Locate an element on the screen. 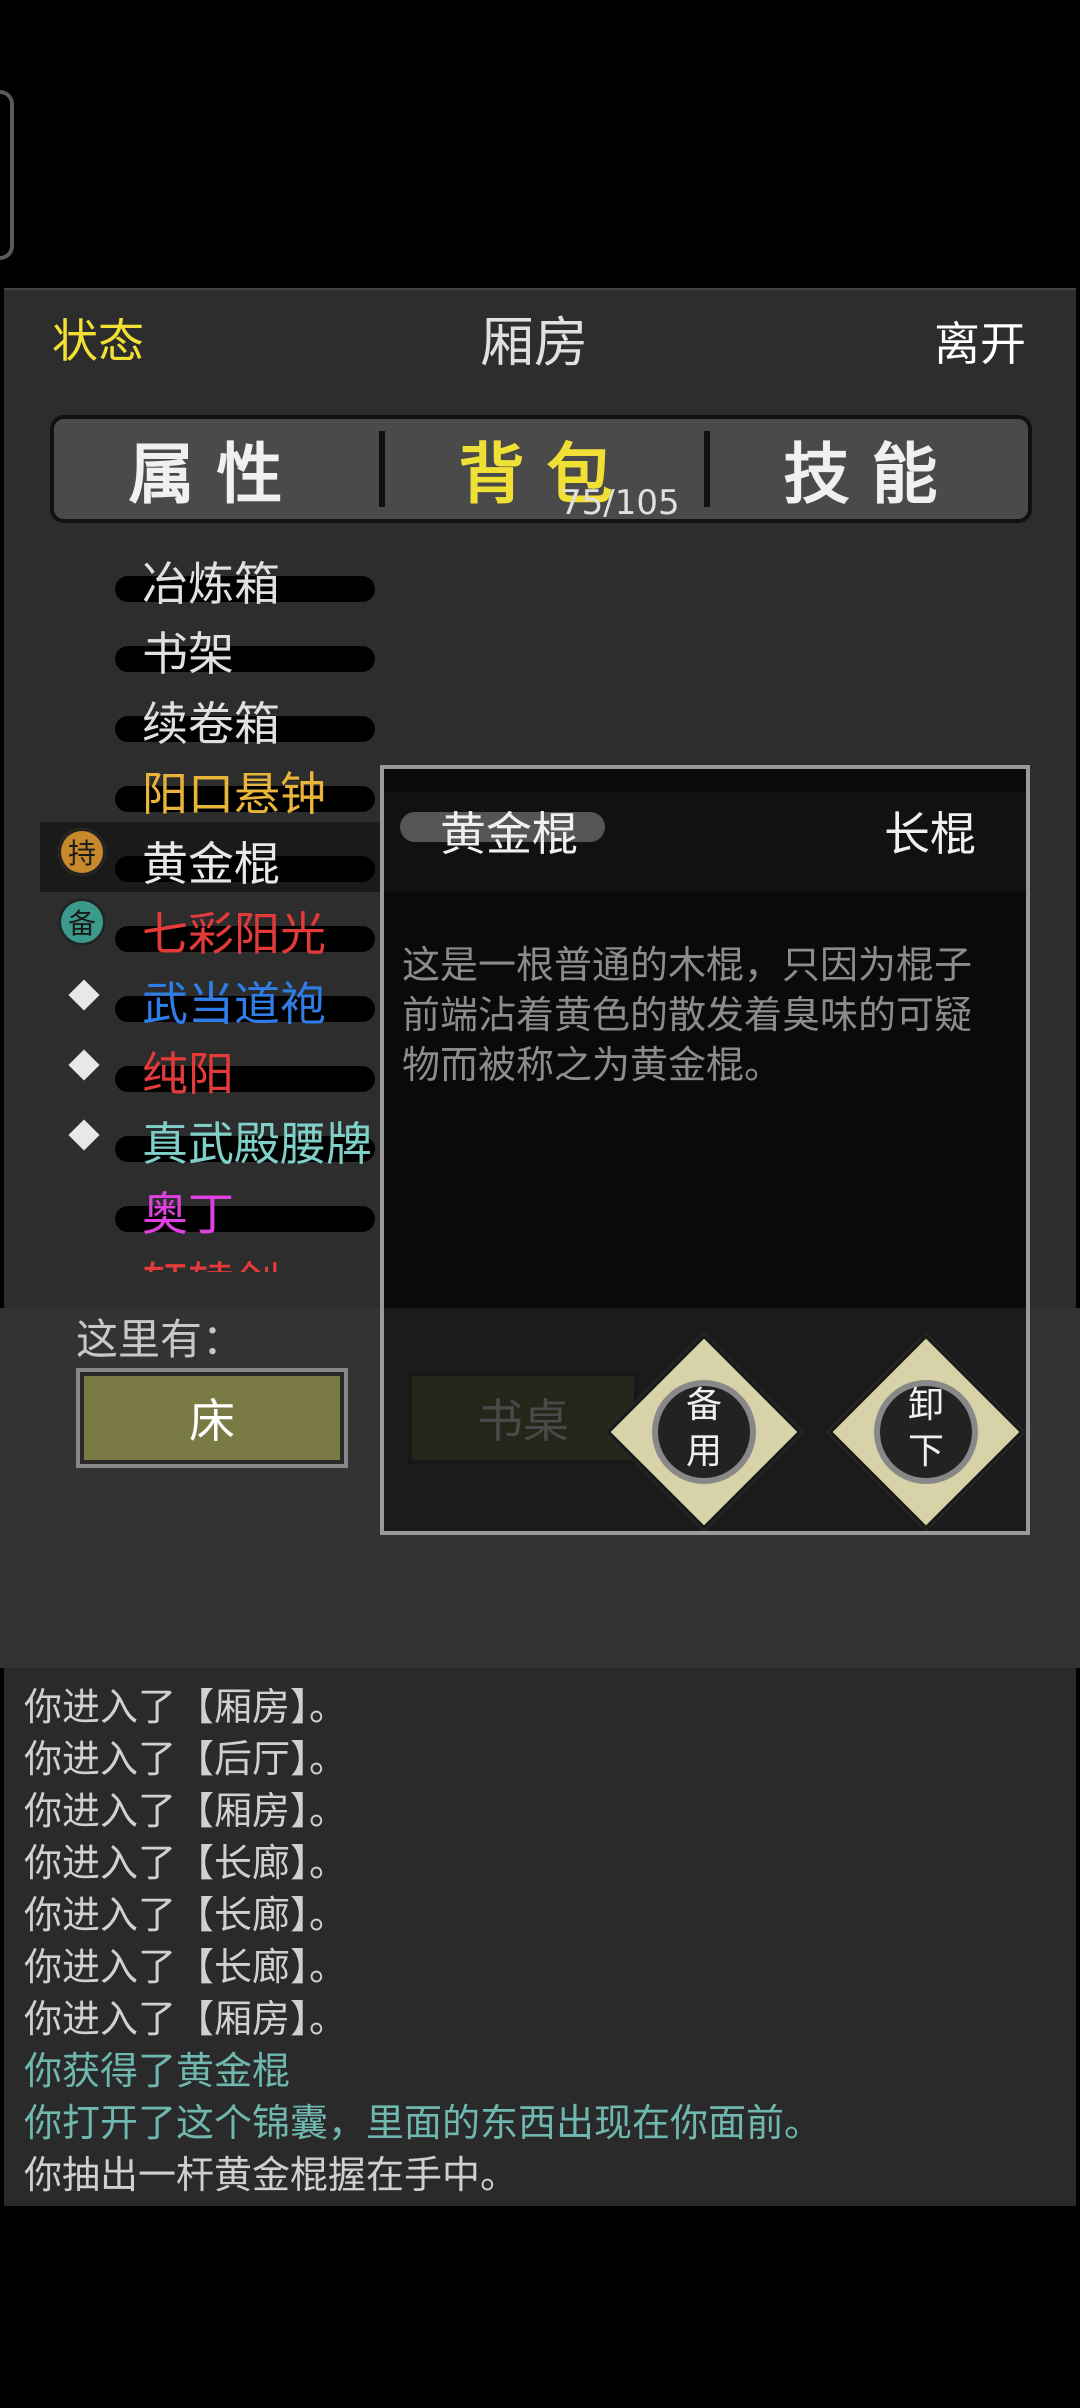 Image resolution: width=1080 pixels, height=2408 pixels. inventory-item: 备七彩阳光 is located at coordinates (210, 927).